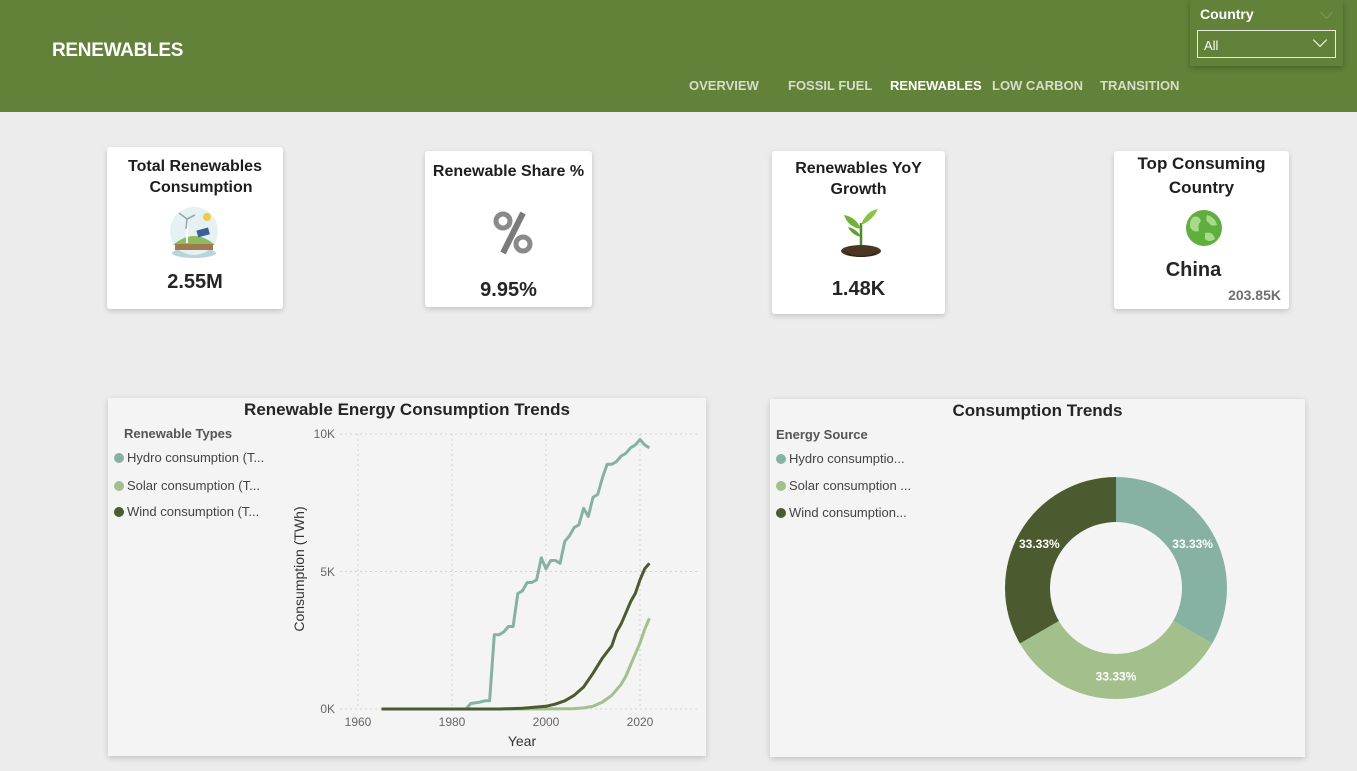 The height and width of the screenshot is (771, 1357). I want to click on x-tick-label: 1980, so click(452, 722).